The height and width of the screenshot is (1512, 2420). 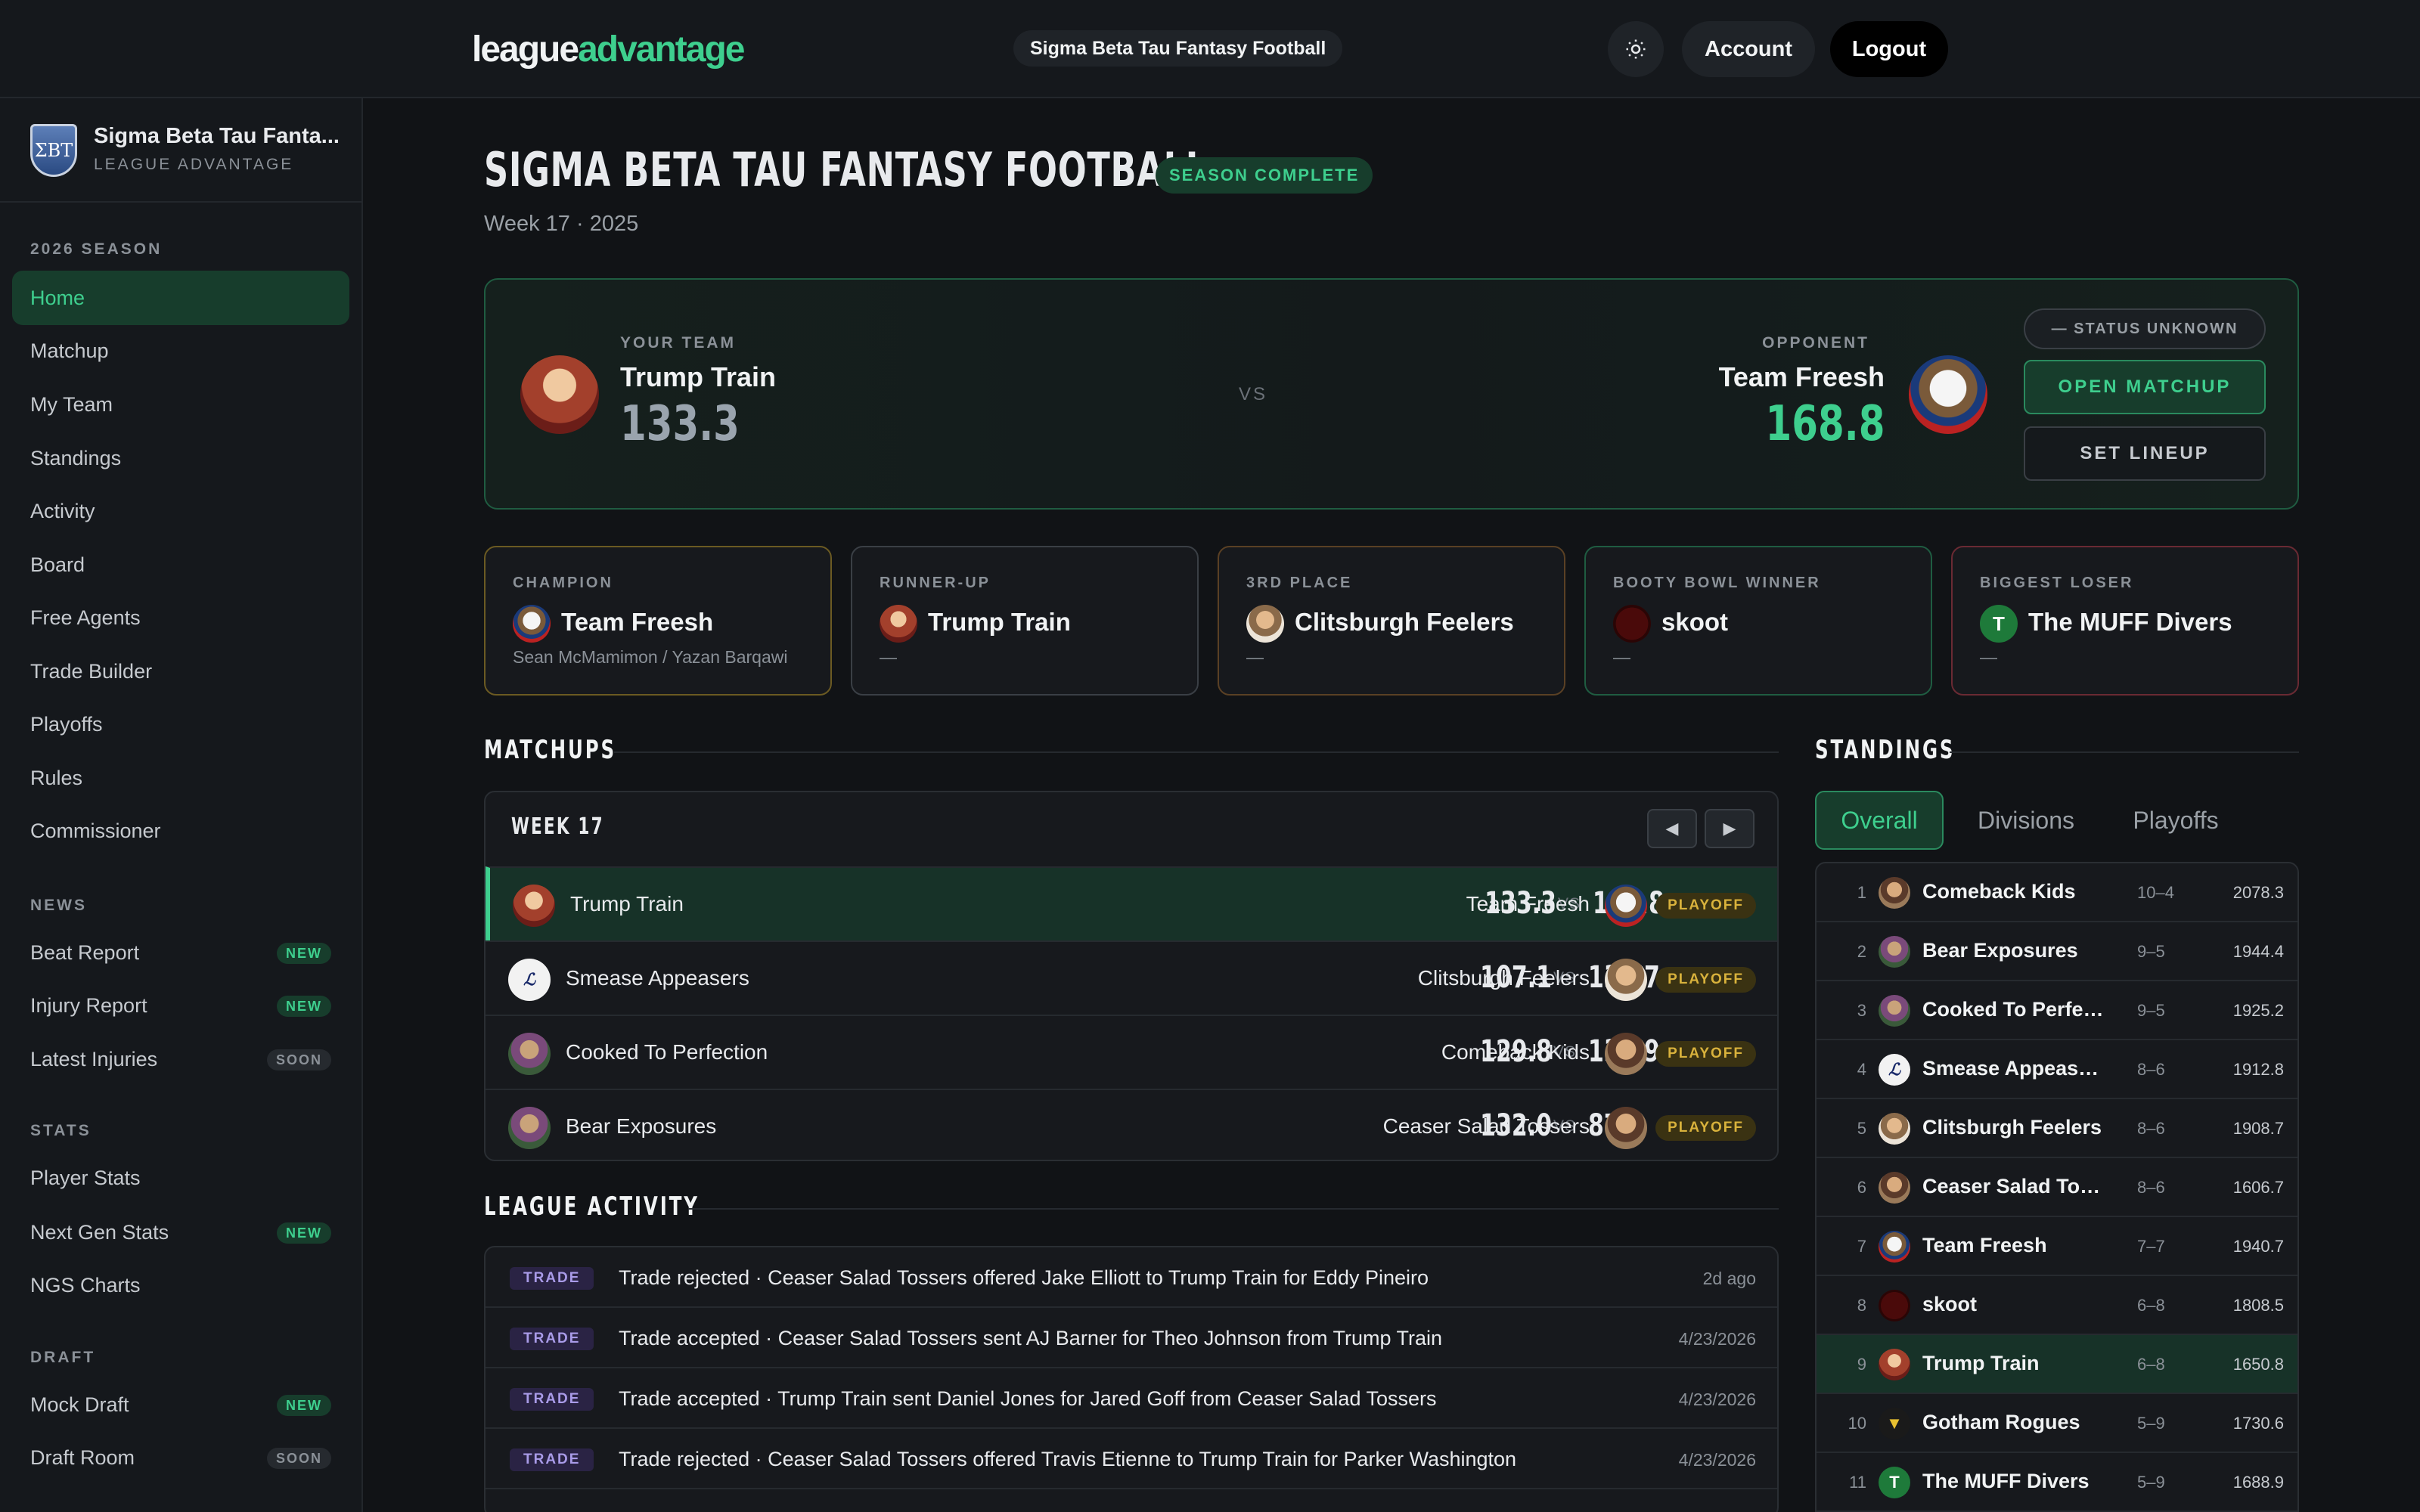 What do you see at coordinates (180, 1457) in the screenshot?
I see `sidebar-item-draft-room: Draft Room SOON` at bounding box center [180, 1457].